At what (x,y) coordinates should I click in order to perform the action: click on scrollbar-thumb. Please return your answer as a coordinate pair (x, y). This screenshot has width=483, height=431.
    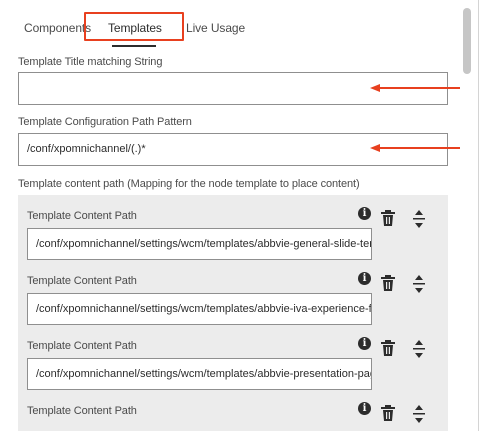
    Looking at the image, I should click on (467, 41).